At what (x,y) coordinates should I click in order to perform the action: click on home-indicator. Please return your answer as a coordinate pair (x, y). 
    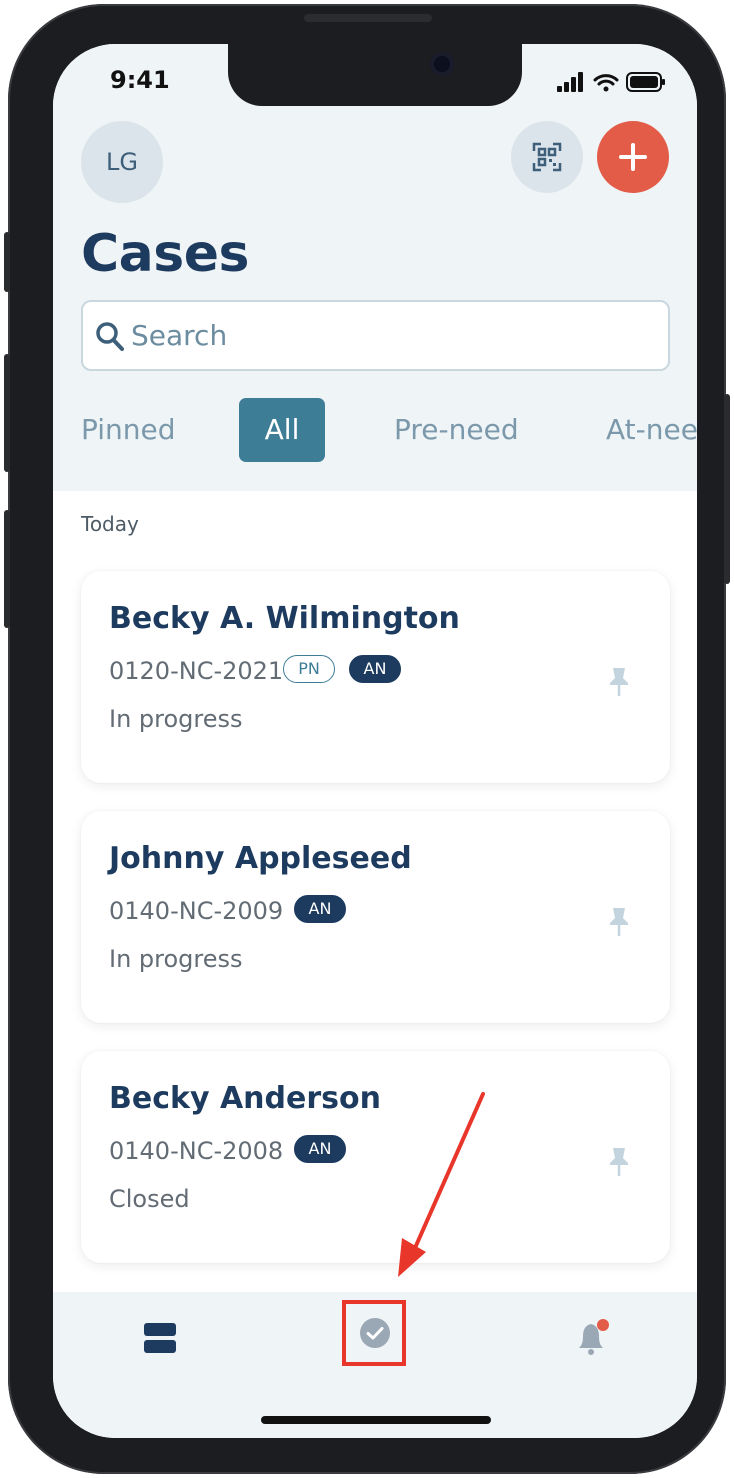
    Looking at the image, I should click on (376, 1420).